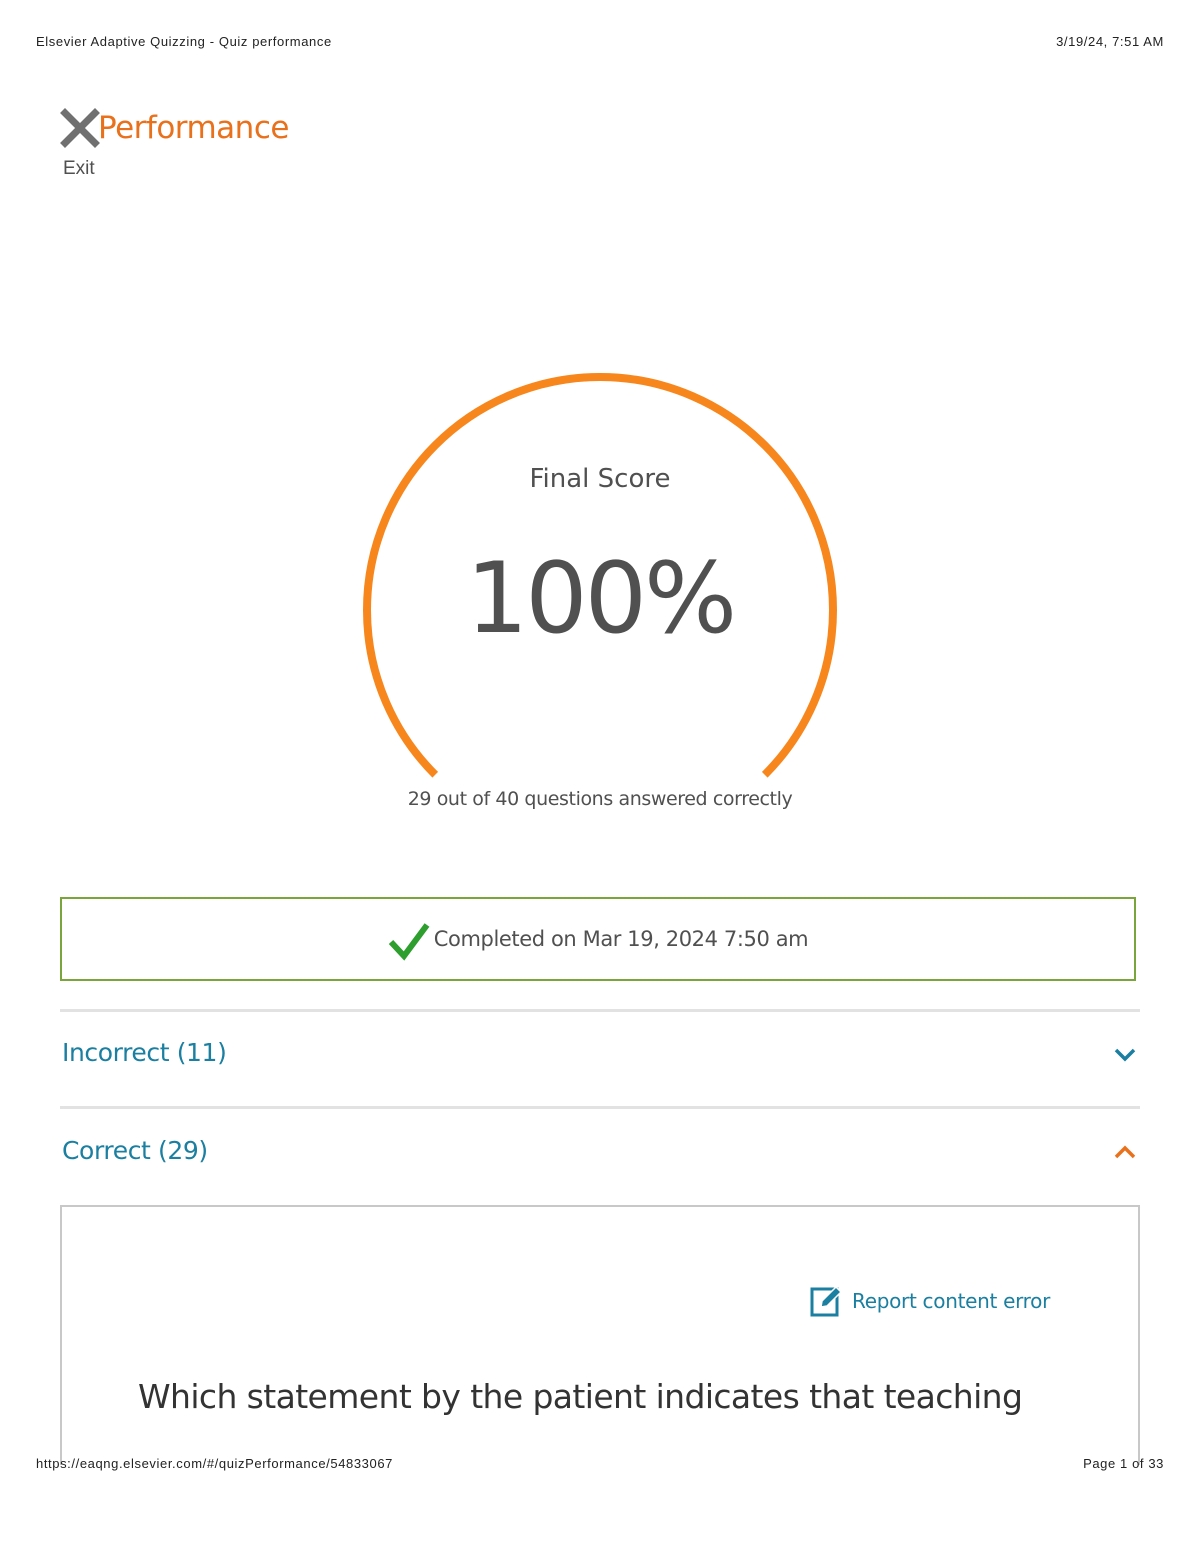 This screenshot has width=1200, height=1553. Describe the element at coordinates (621, 939) in the screenshot. I see `completion-text: Completed on Mar 19, 2024 7:50 am` at that location.